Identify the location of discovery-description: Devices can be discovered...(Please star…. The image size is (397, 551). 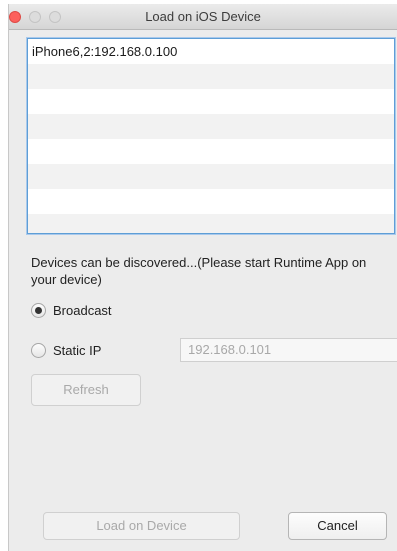
(199, 271).